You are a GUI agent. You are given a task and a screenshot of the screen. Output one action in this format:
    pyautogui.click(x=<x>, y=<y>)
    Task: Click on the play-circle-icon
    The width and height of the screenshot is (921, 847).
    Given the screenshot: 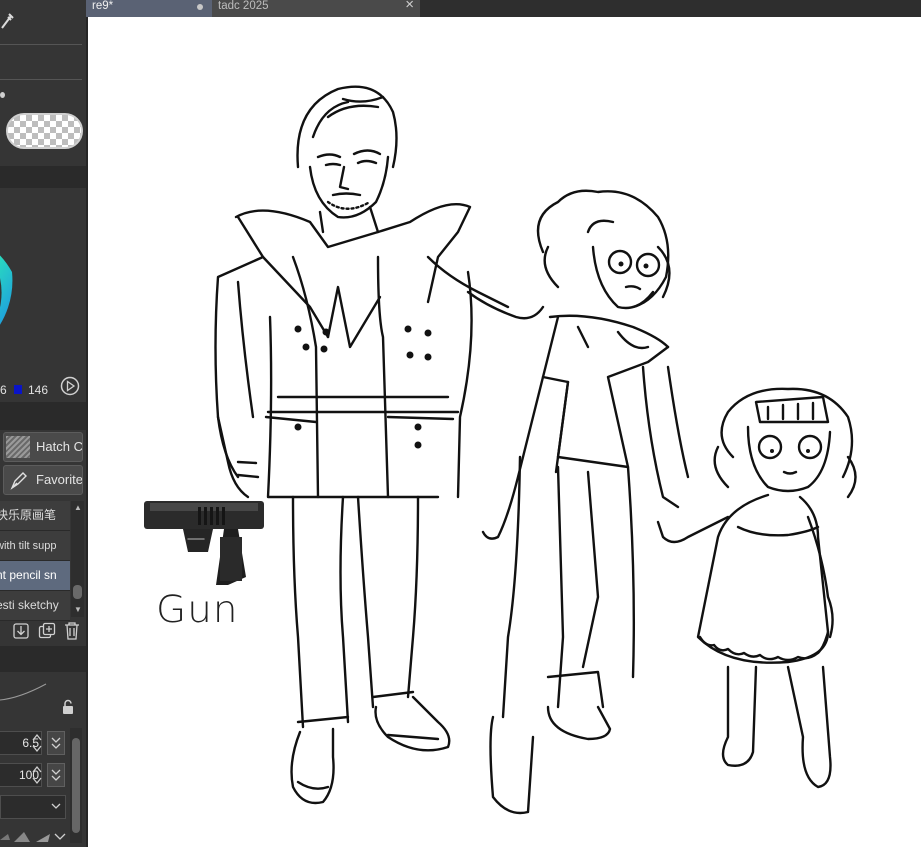 What is the action you would take?
    pyautogui.click(x=70, y=386)
    